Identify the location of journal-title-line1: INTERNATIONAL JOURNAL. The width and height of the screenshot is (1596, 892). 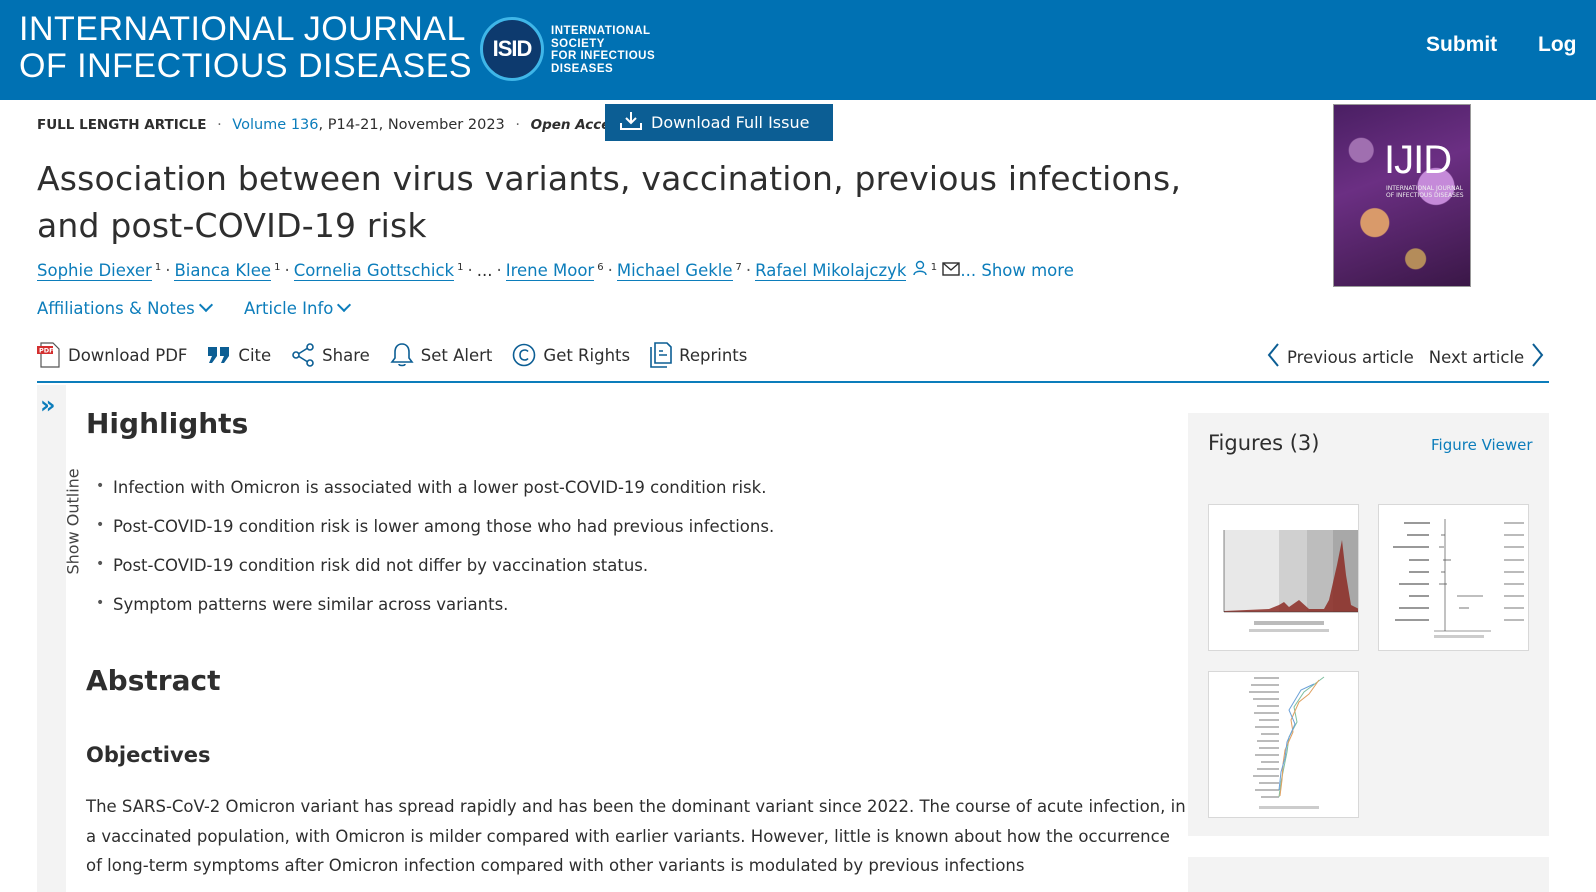
(242, 29).